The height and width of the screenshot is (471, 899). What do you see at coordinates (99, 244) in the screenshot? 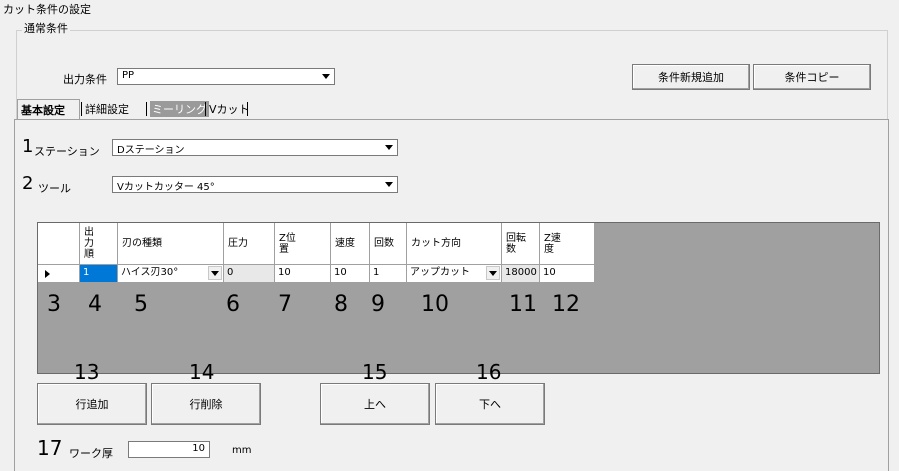
I see `grid-header-cell: 出 力 順` at bounding box center [99, 244].